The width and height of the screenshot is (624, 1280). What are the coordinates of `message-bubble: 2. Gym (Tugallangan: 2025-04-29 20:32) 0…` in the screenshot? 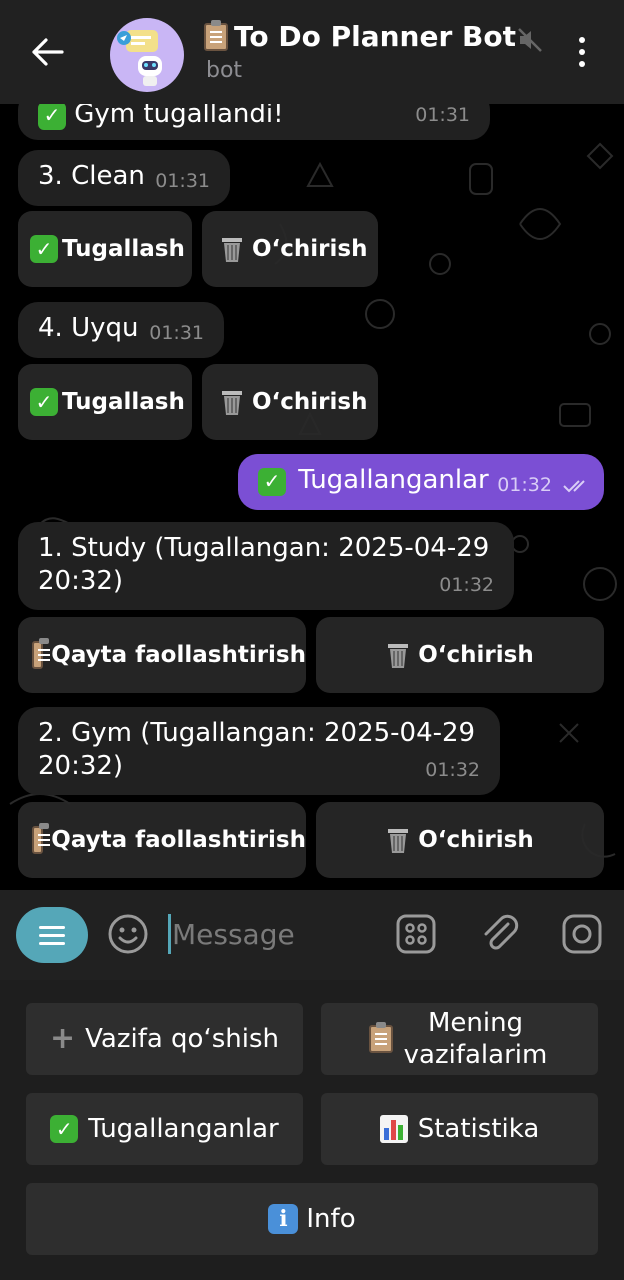 It's located at (259, 751).